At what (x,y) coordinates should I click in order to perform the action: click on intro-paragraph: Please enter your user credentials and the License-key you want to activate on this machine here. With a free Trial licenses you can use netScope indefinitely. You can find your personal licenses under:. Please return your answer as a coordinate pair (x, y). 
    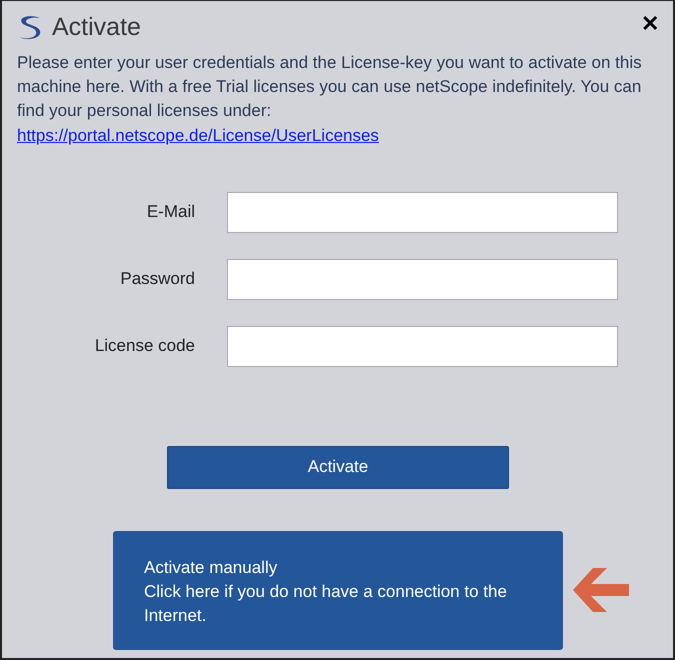
    Looking at the image, I should click on (329, 87).